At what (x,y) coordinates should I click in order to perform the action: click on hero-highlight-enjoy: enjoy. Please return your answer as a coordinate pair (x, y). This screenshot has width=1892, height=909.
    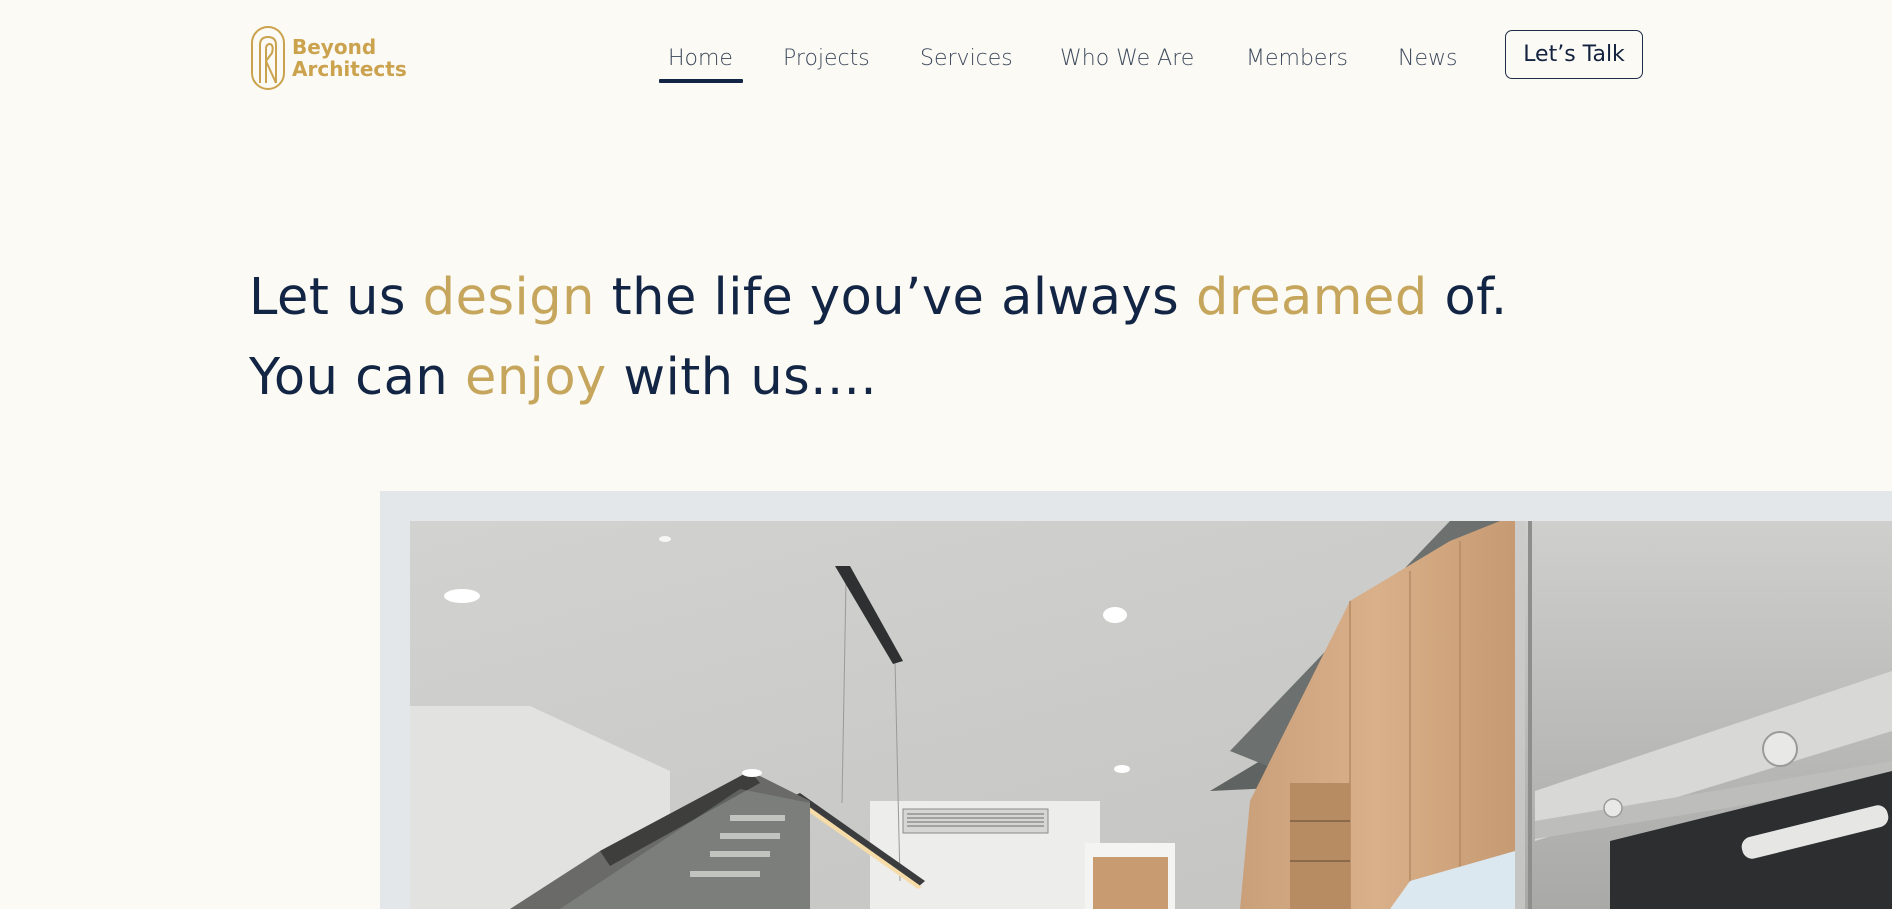
    Looking at the image, I should click on (535, 377).